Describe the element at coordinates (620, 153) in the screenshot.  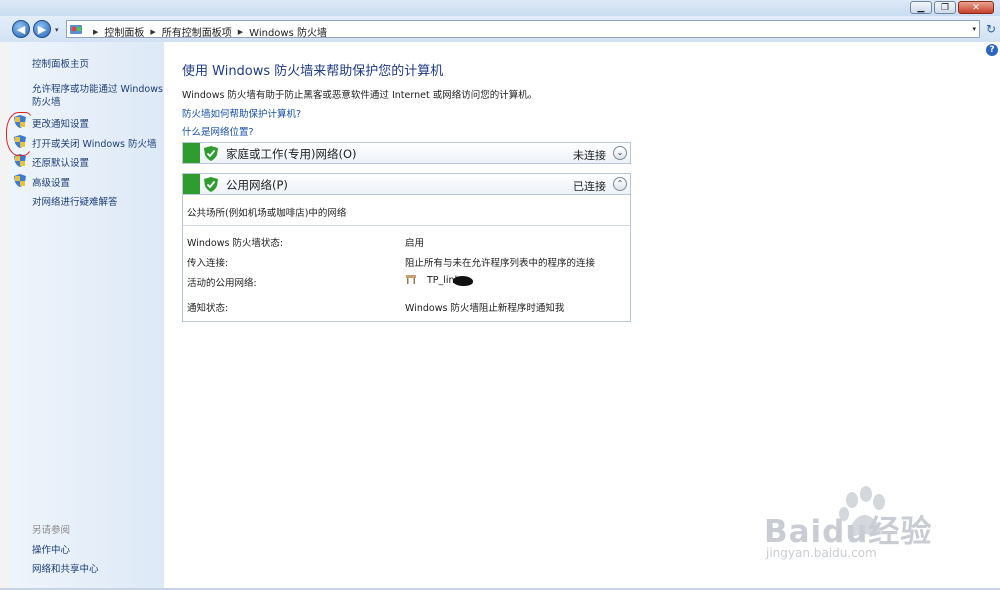
I see `expand-chevron-icon: ⌄` at that location.